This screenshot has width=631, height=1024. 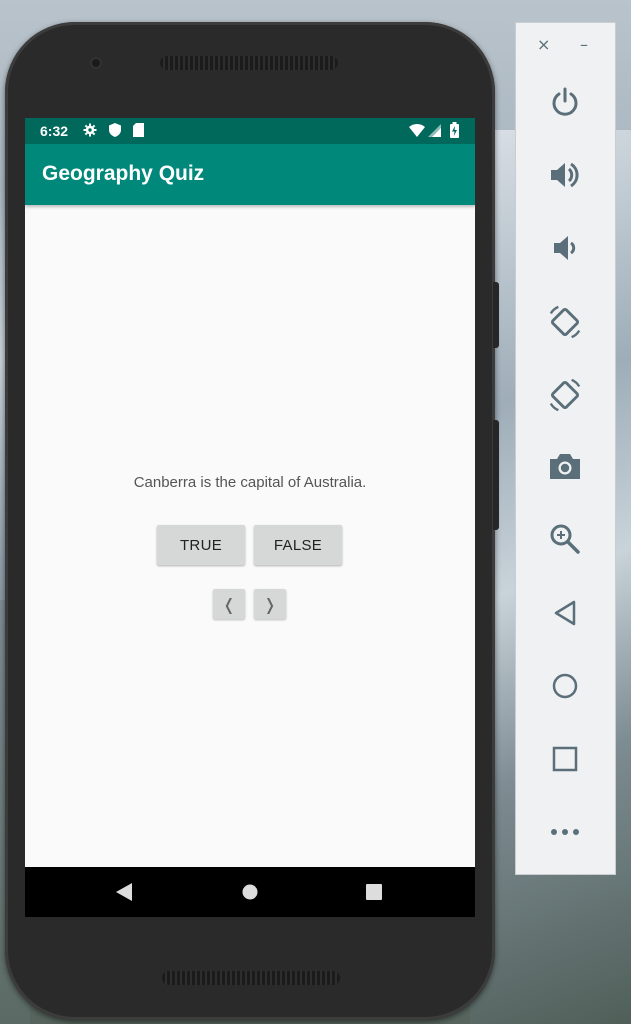 I want to click on battery-icon, so click(x=454, y=131).